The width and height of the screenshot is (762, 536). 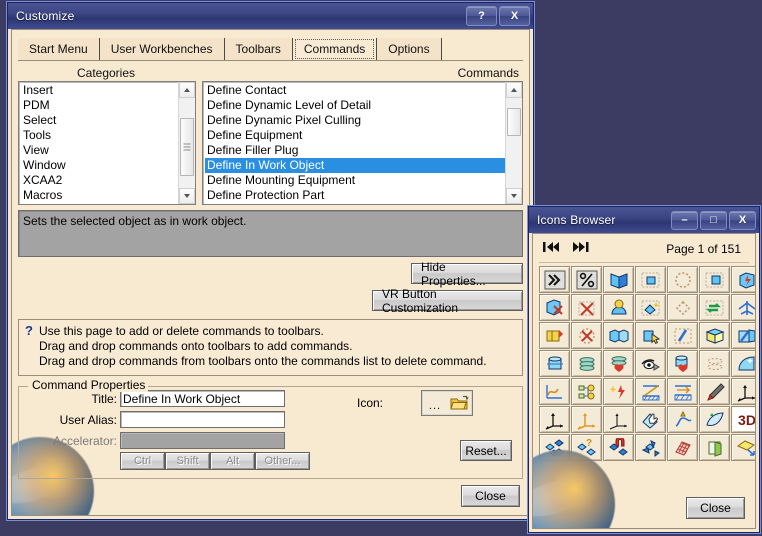 What do you see at coordinates (162, 49) in the screenshot?
I see `tab-user-workbenches: User Workbenches` at bounding box center [162, 49].